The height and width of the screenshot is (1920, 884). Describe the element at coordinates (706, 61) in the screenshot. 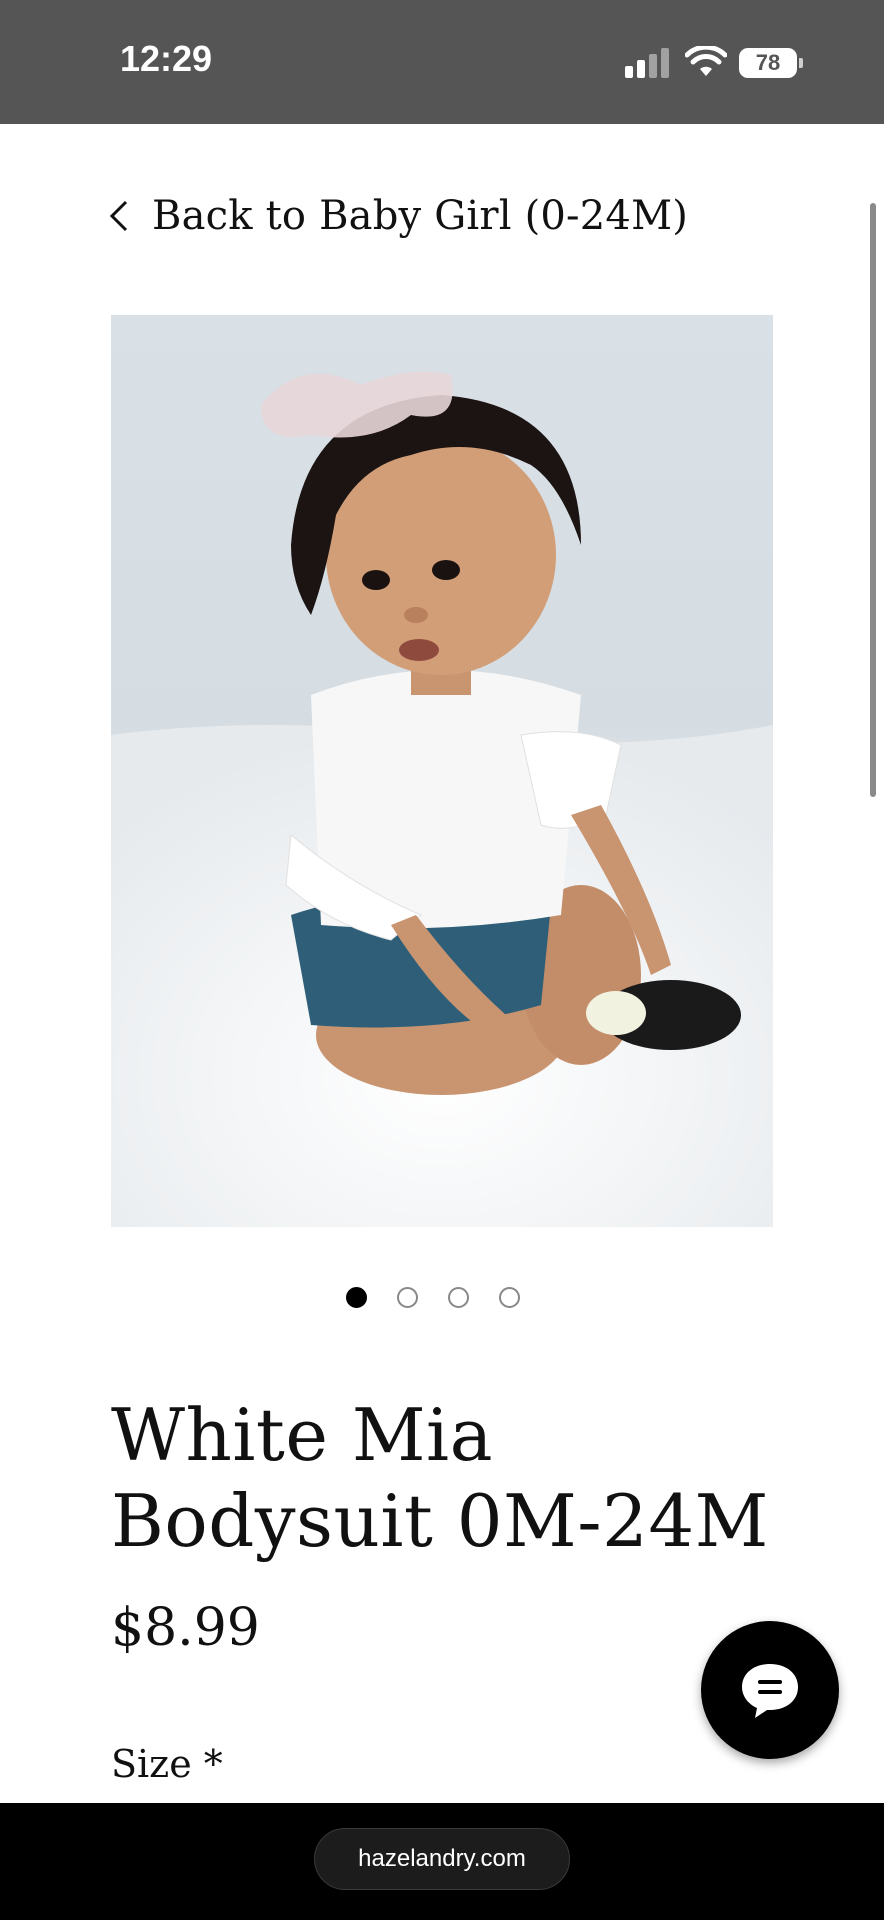

I see `wifi-icon` at that location.